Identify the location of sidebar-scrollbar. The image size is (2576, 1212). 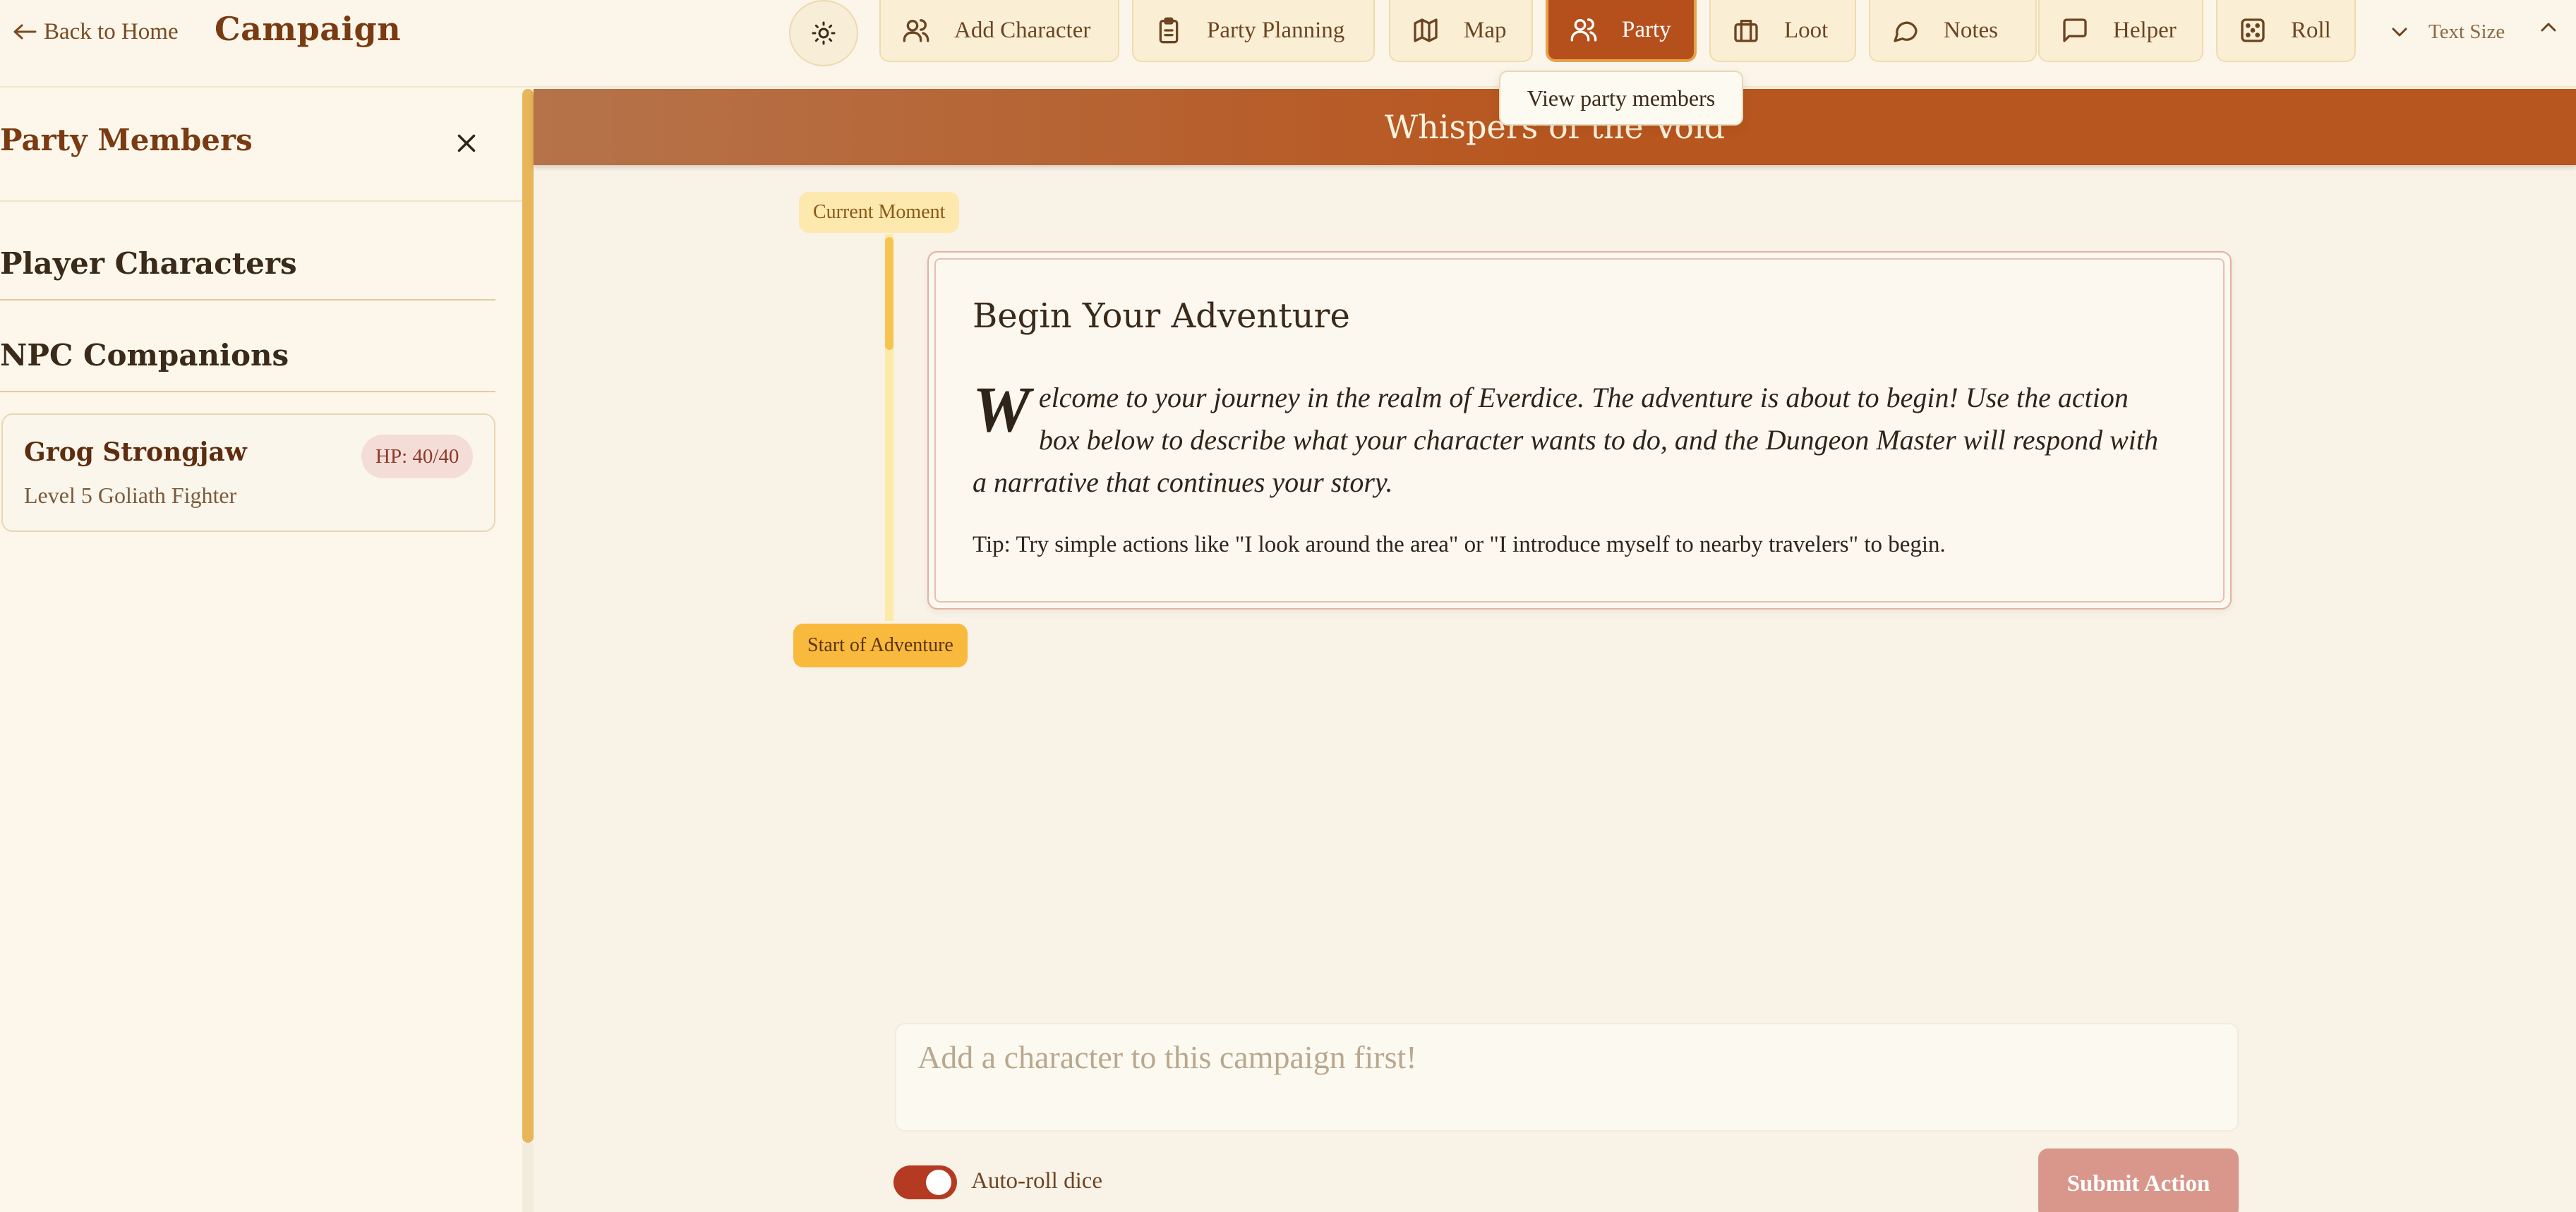
(528, 616).